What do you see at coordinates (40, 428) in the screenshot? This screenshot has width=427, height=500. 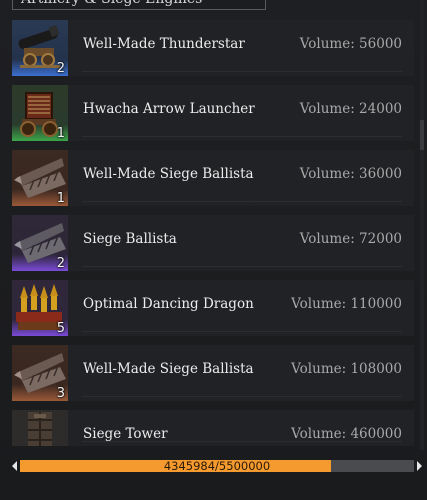 I see `siege-tower-icon` at bounding box center [40, 428].